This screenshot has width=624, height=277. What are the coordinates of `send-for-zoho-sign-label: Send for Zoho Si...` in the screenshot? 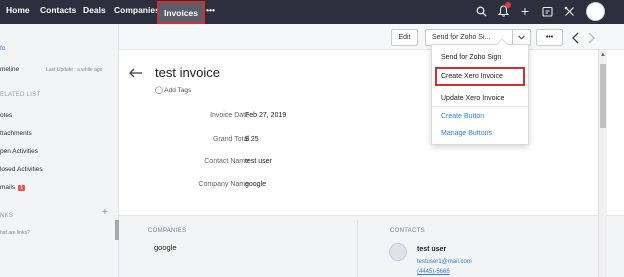 It's located at (461, 37).